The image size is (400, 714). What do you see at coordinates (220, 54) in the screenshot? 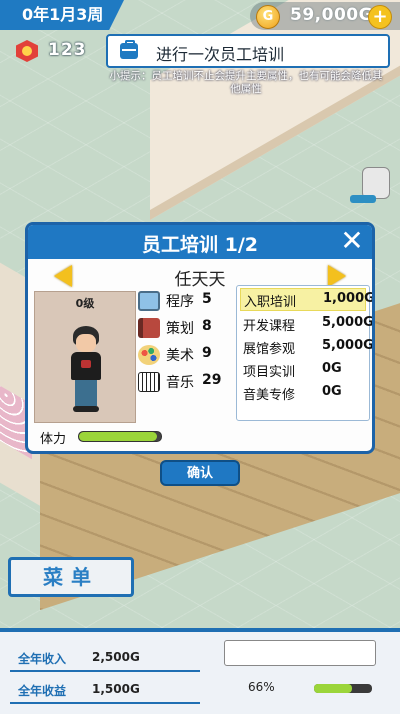
I see `task-text: 进行一次员工培训` at bounding box center [220, 54].